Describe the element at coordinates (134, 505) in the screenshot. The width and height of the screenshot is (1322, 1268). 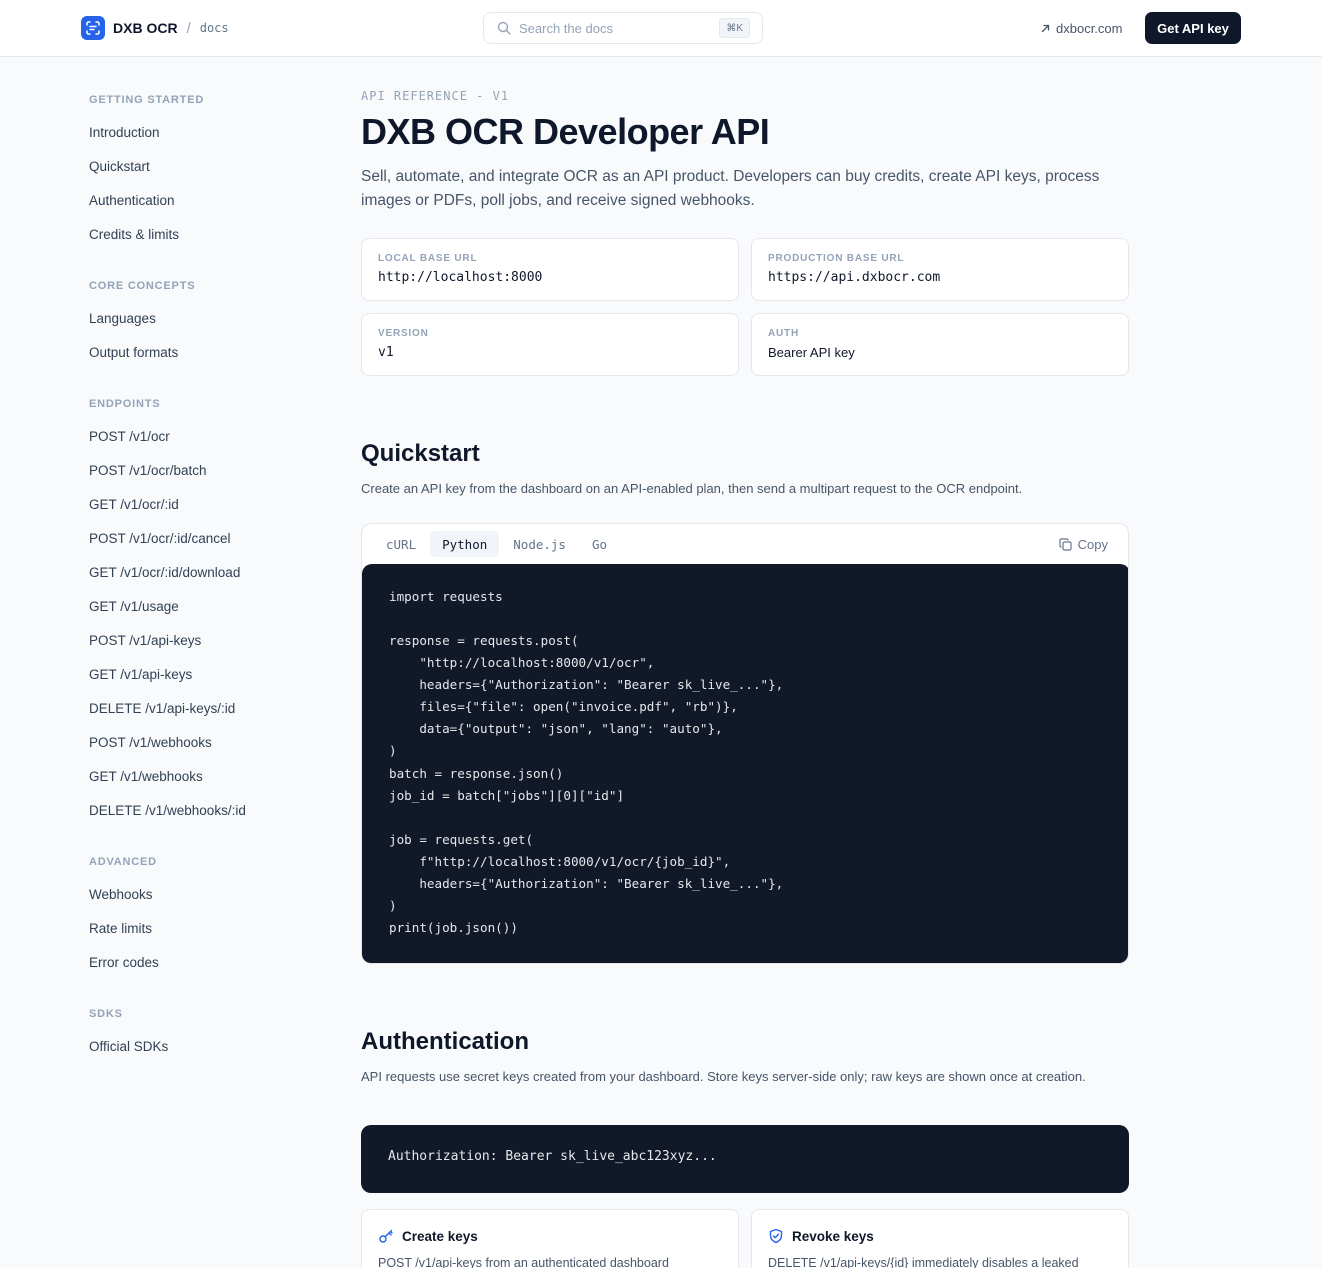
I see `sidebar-item-endpoint: GET /v1/ocr/:id` at that location.